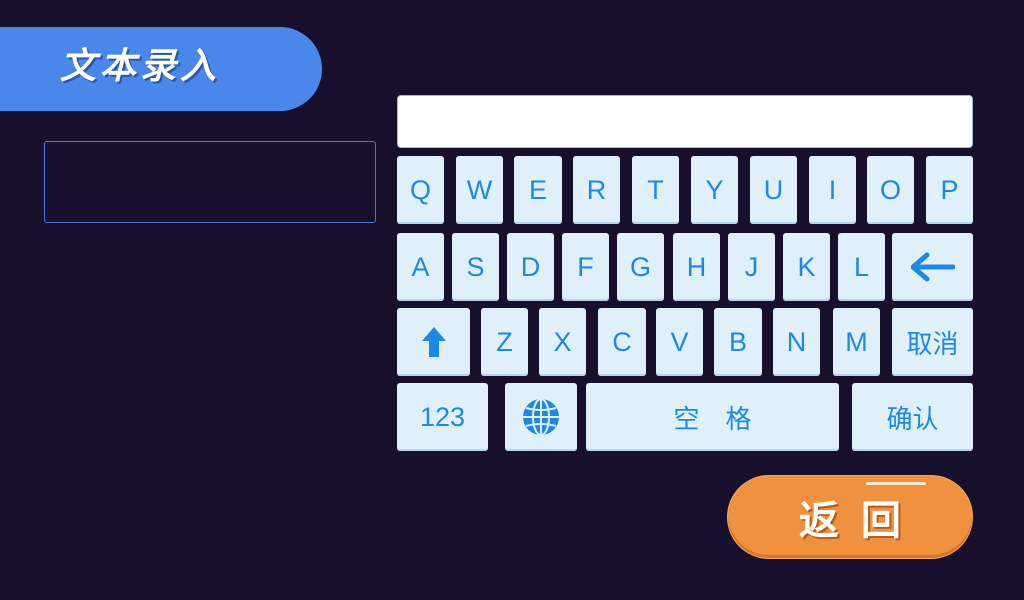 The height and width of the screenshot is (600, 1024). I want to click on key-o: O, so click(890, 190).